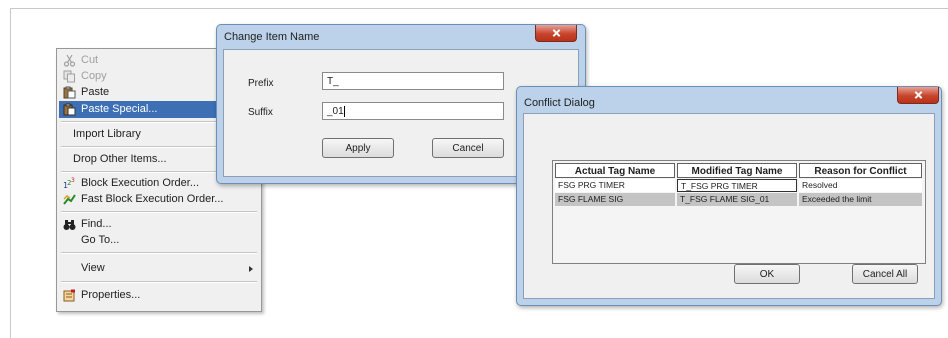  What do you see at coordinates (69, 199) in the screenshot?
I see `fast-execution-order-icon` at bounding box center [69, 199].